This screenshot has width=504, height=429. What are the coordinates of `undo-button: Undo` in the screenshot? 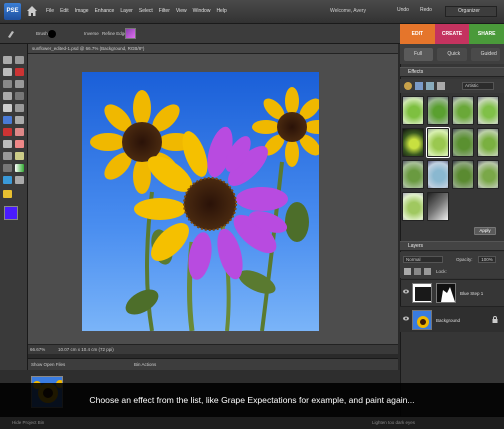 It's located at (403, 10).